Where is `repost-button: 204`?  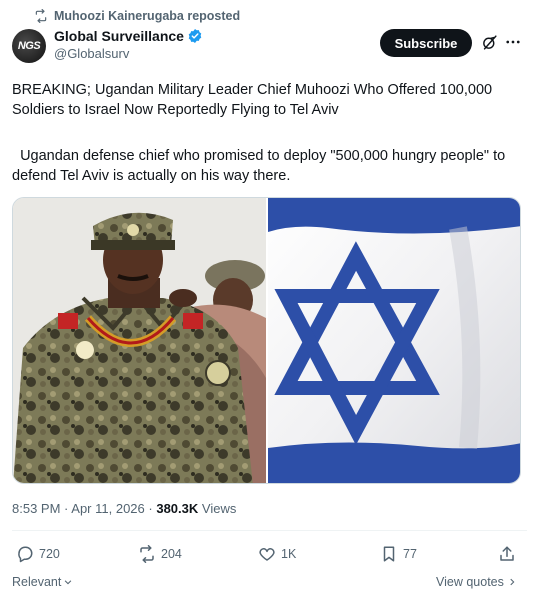 repost-button: 204 is located at coordinates (160, 554).